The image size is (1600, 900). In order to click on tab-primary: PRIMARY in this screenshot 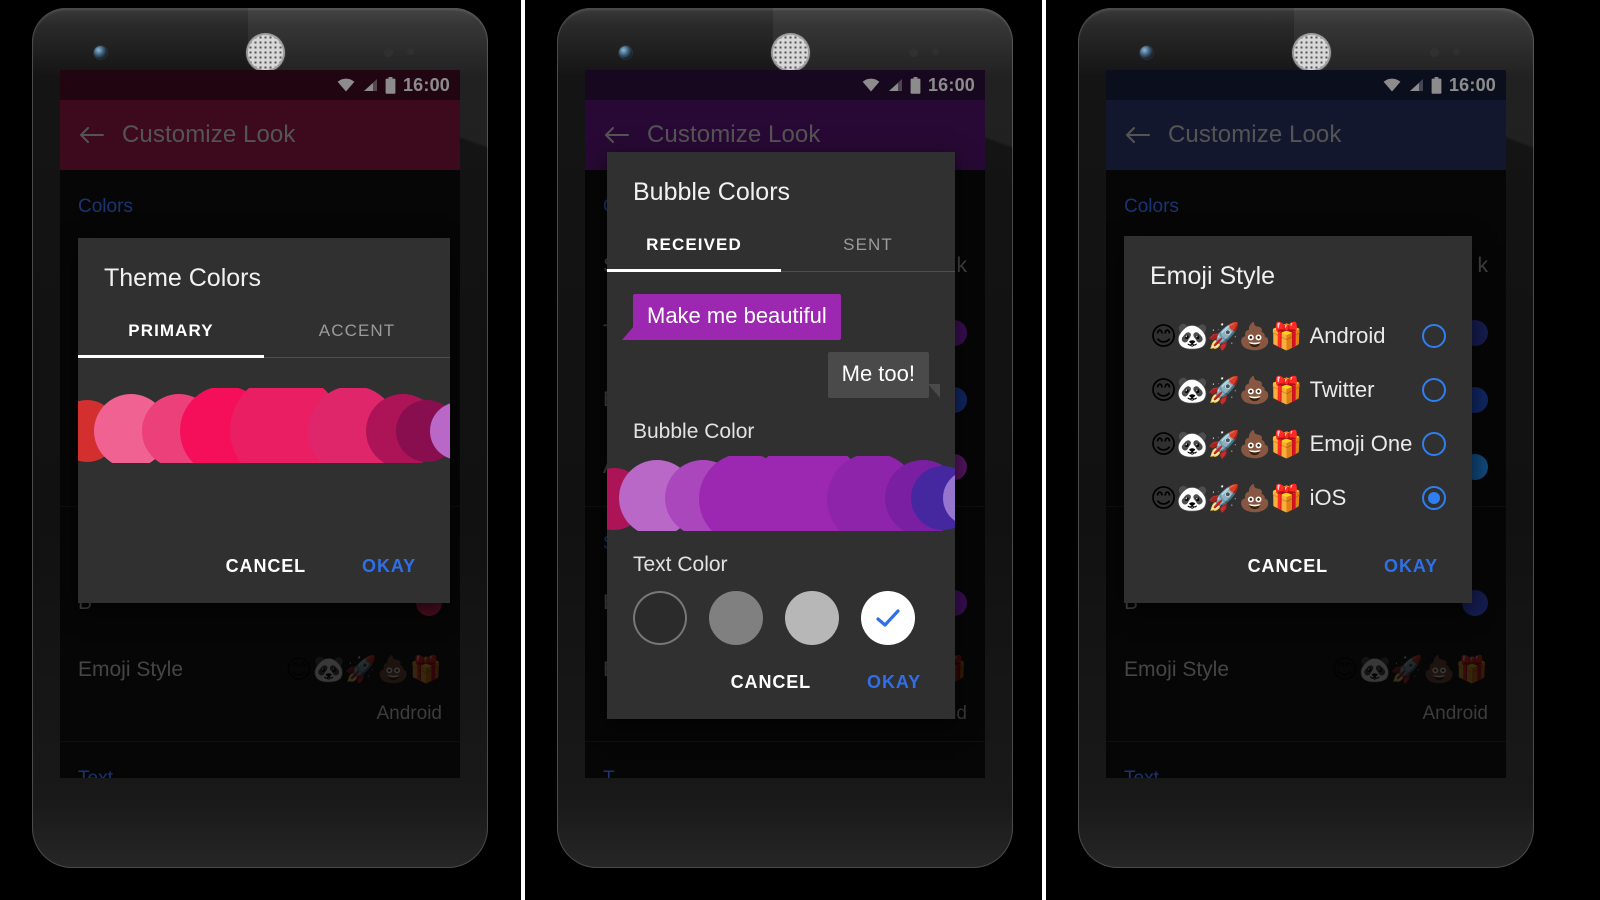, I will do `click(171, 339)`.